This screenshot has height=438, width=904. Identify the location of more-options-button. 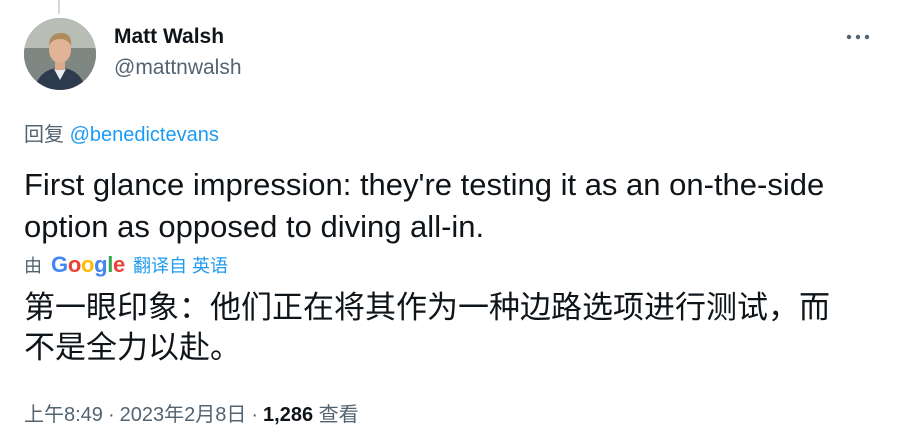
(858, 37).